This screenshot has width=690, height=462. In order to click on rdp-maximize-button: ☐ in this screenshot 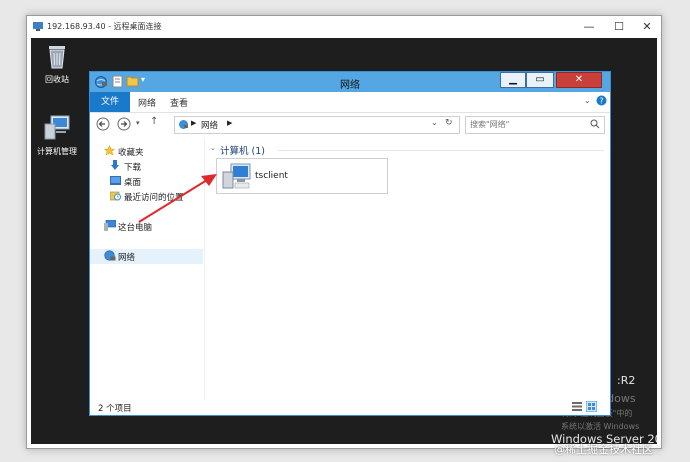, I will do `click(619, 27)`.